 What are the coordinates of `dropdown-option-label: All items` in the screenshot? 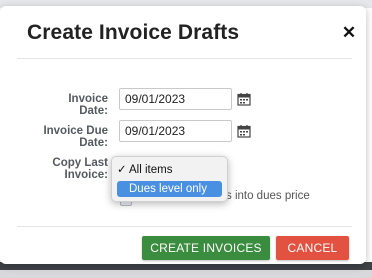 It's located at (151, 170).